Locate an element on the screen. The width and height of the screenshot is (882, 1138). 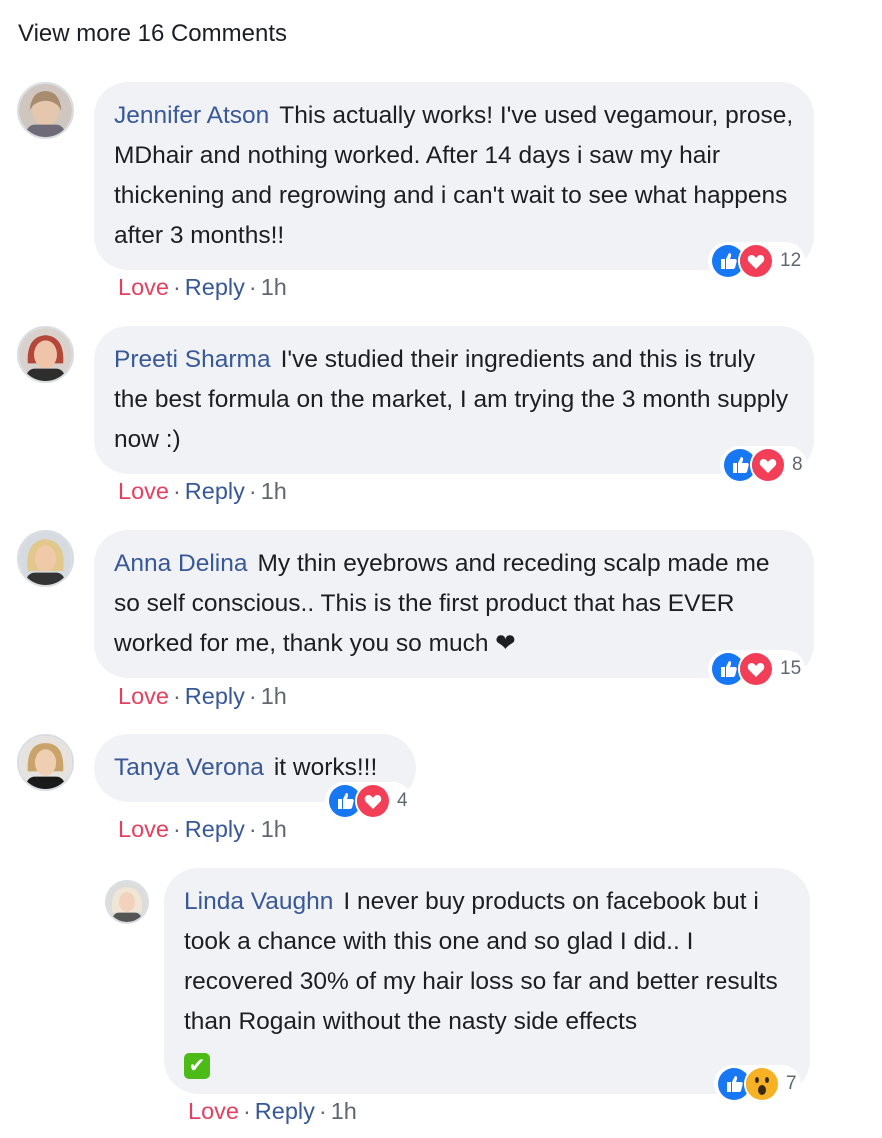
view-more-comments-link: View more 16 Comments is located at coordinates (152, 34).